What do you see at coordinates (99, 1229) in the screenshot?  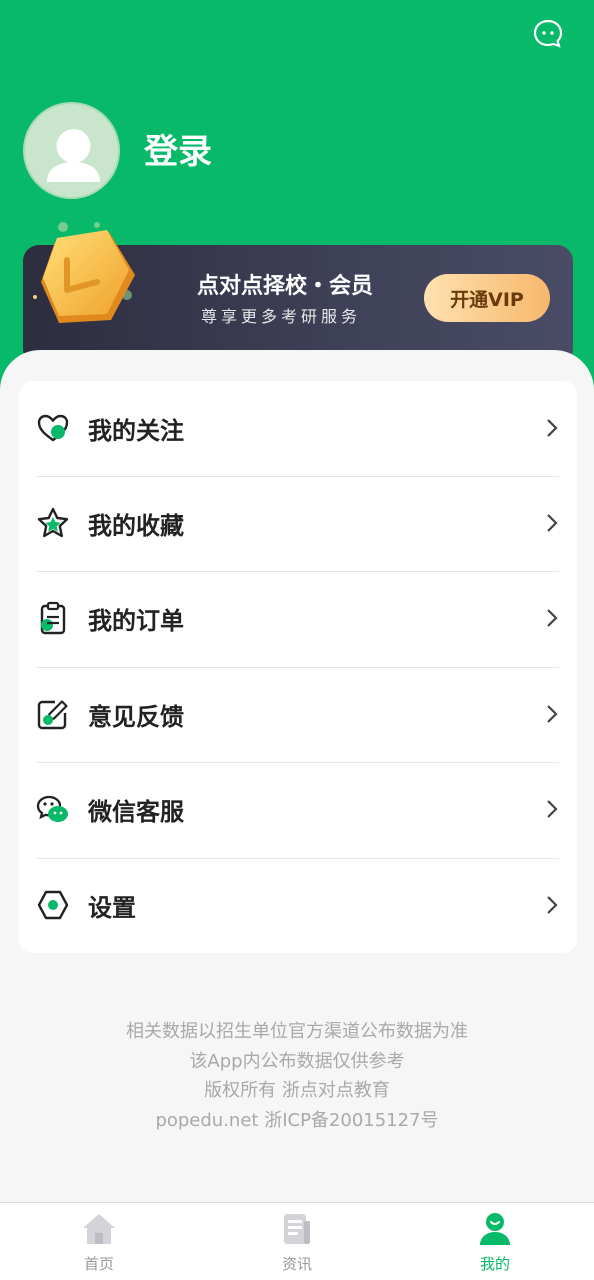 I see `home-icon` at bounding box center [99, 1229].